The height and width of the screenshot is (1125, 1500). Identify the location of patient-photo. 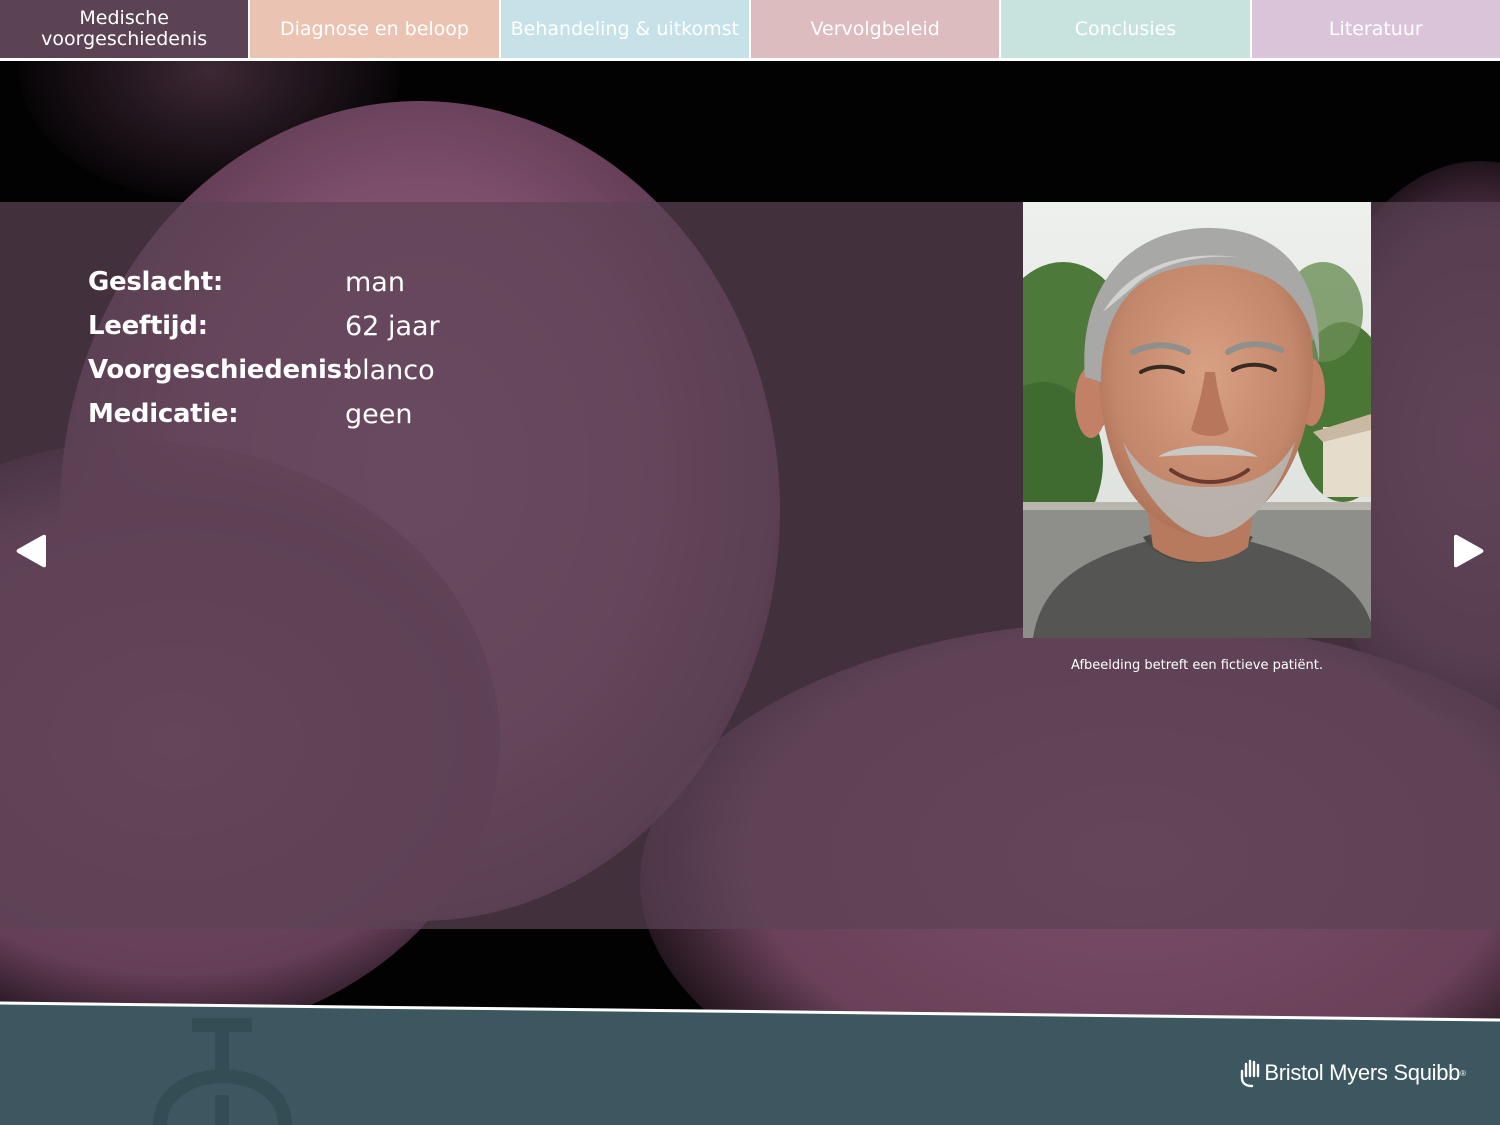
(1197, 420).